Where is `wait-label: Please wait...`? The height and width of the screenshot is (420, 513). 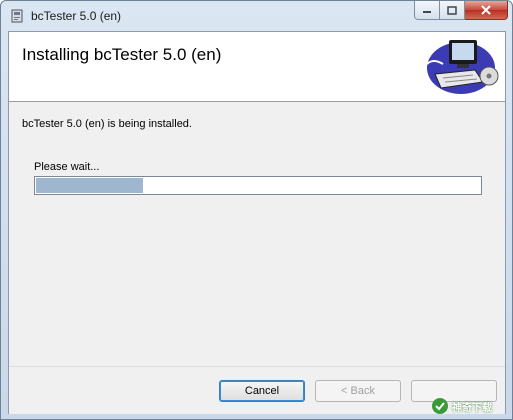
wait-label: Please wait... is located at coordinates (67, 167).